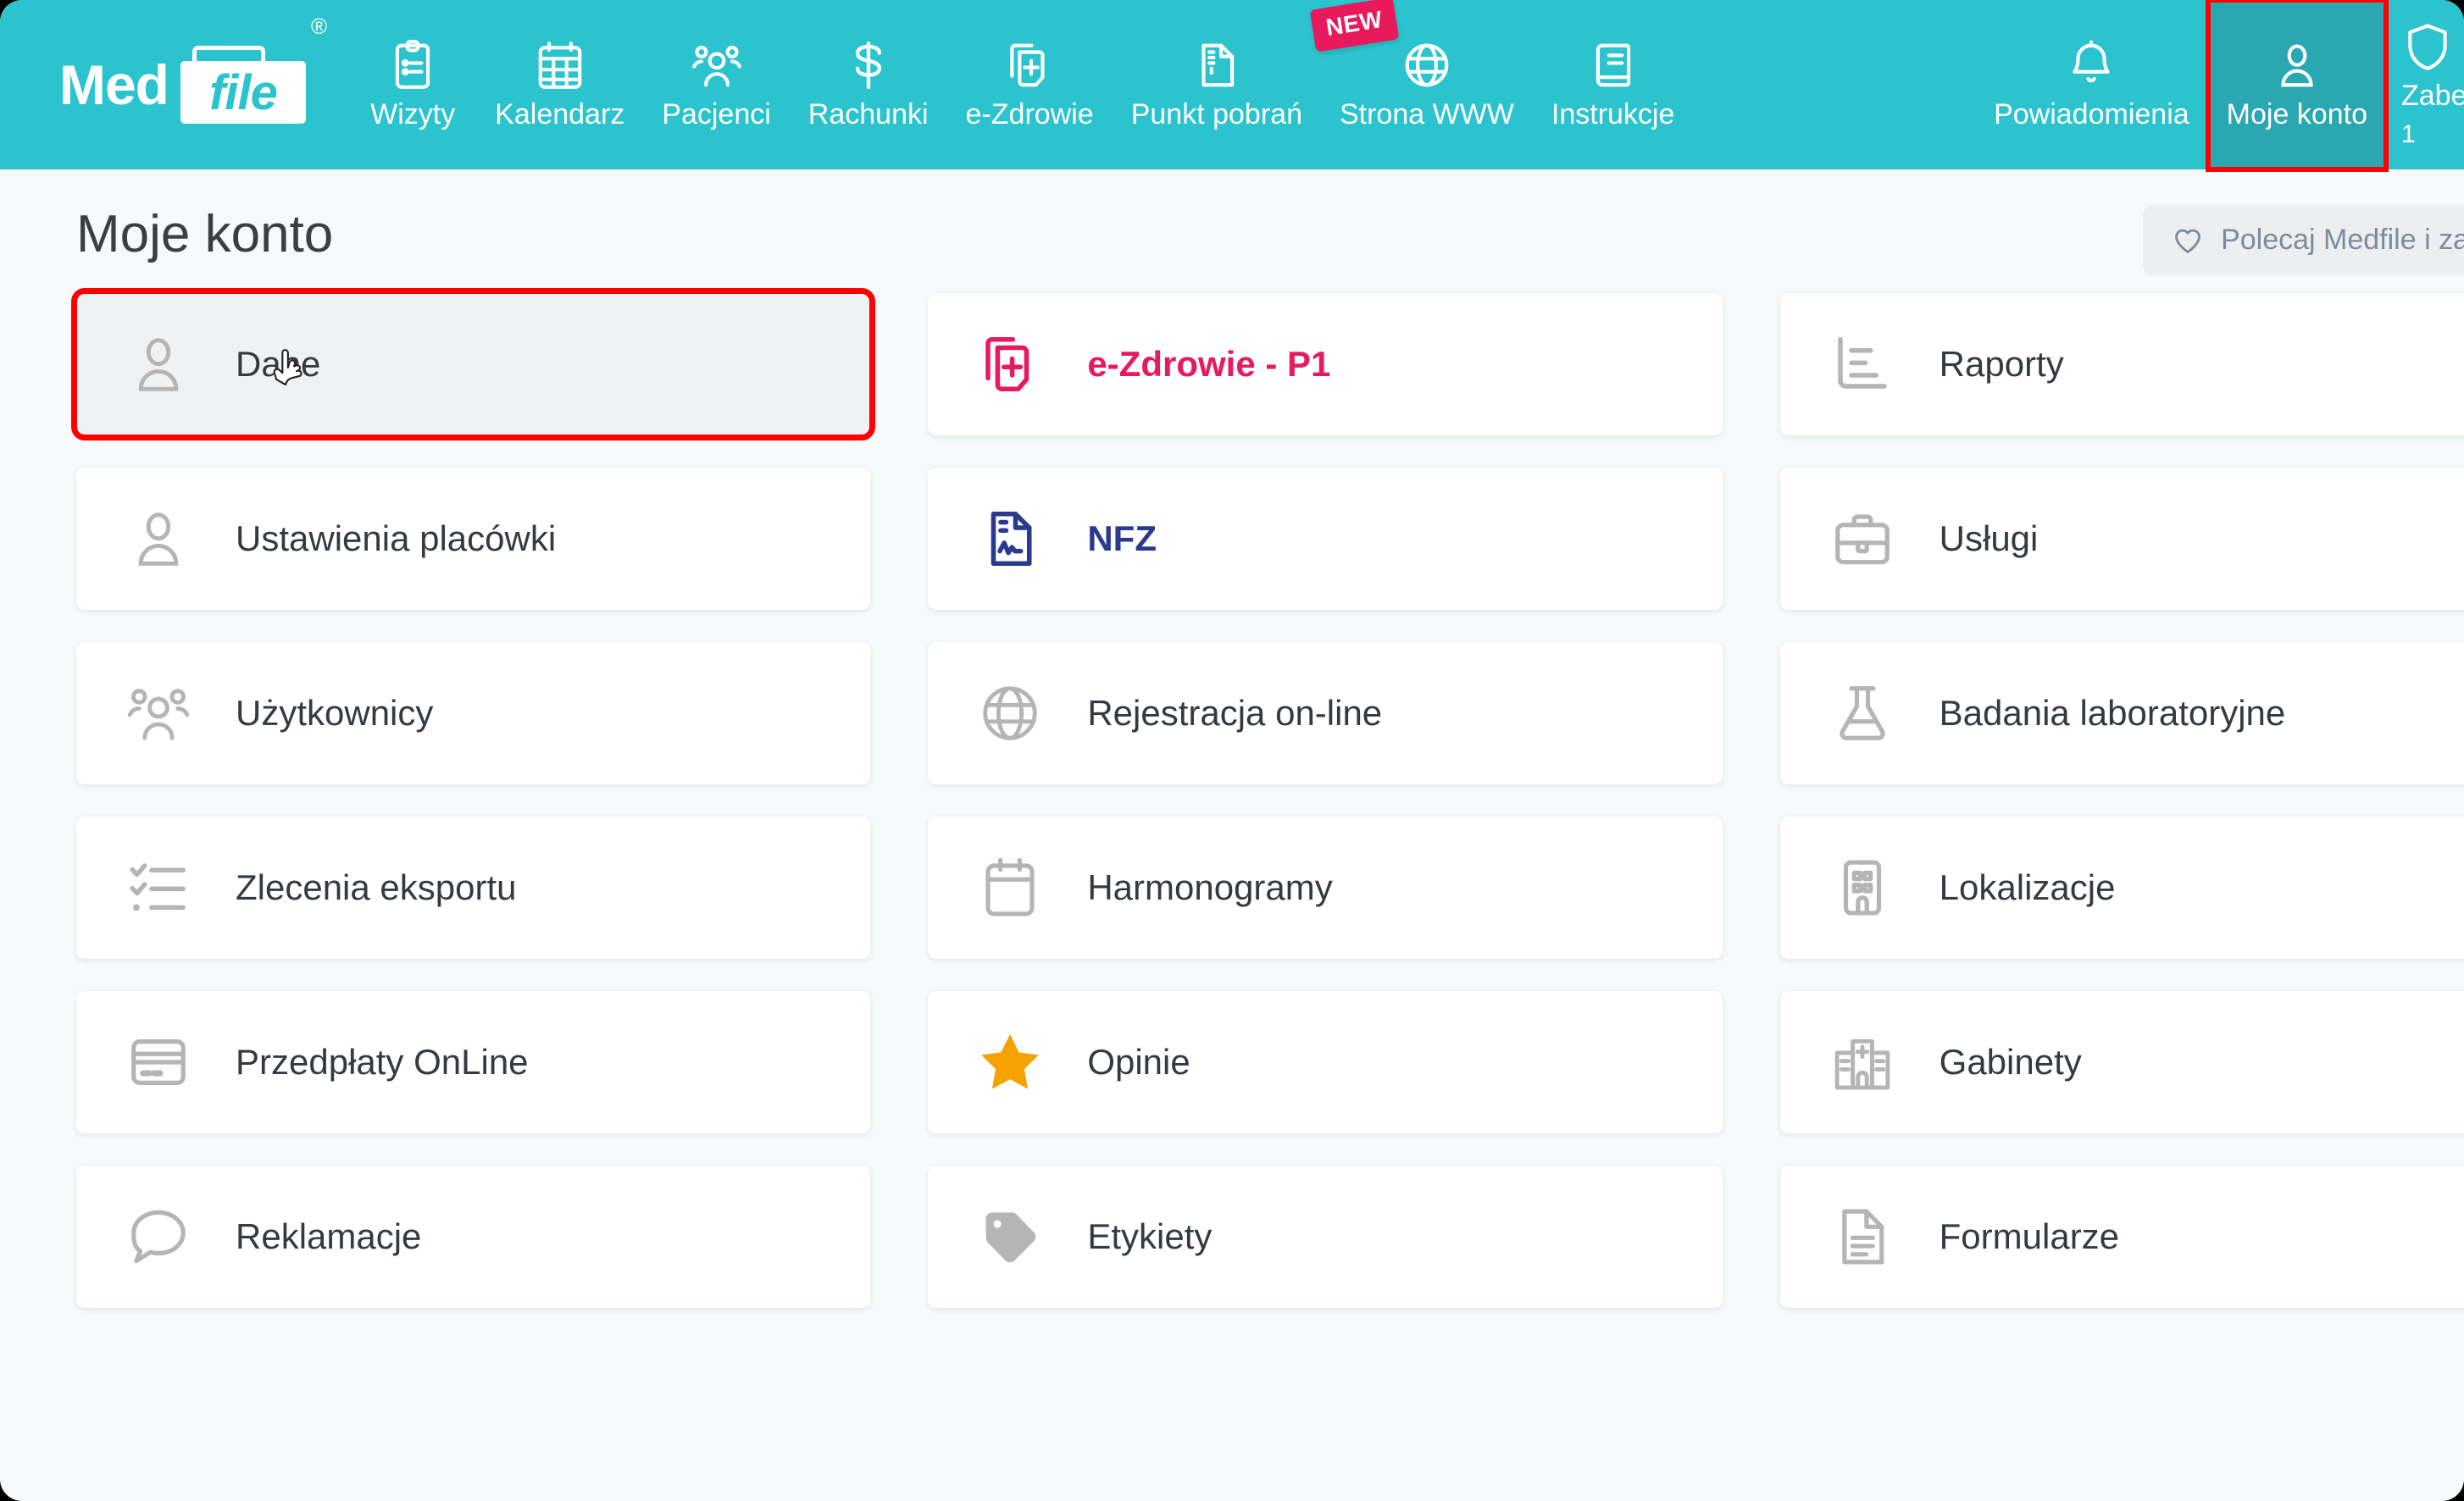 Image resolution: width=2464 pixels, height=1501 pixels. Describe the element at coordinates (2091, 65) in the screenshot. I see `bell-icon` at that location.